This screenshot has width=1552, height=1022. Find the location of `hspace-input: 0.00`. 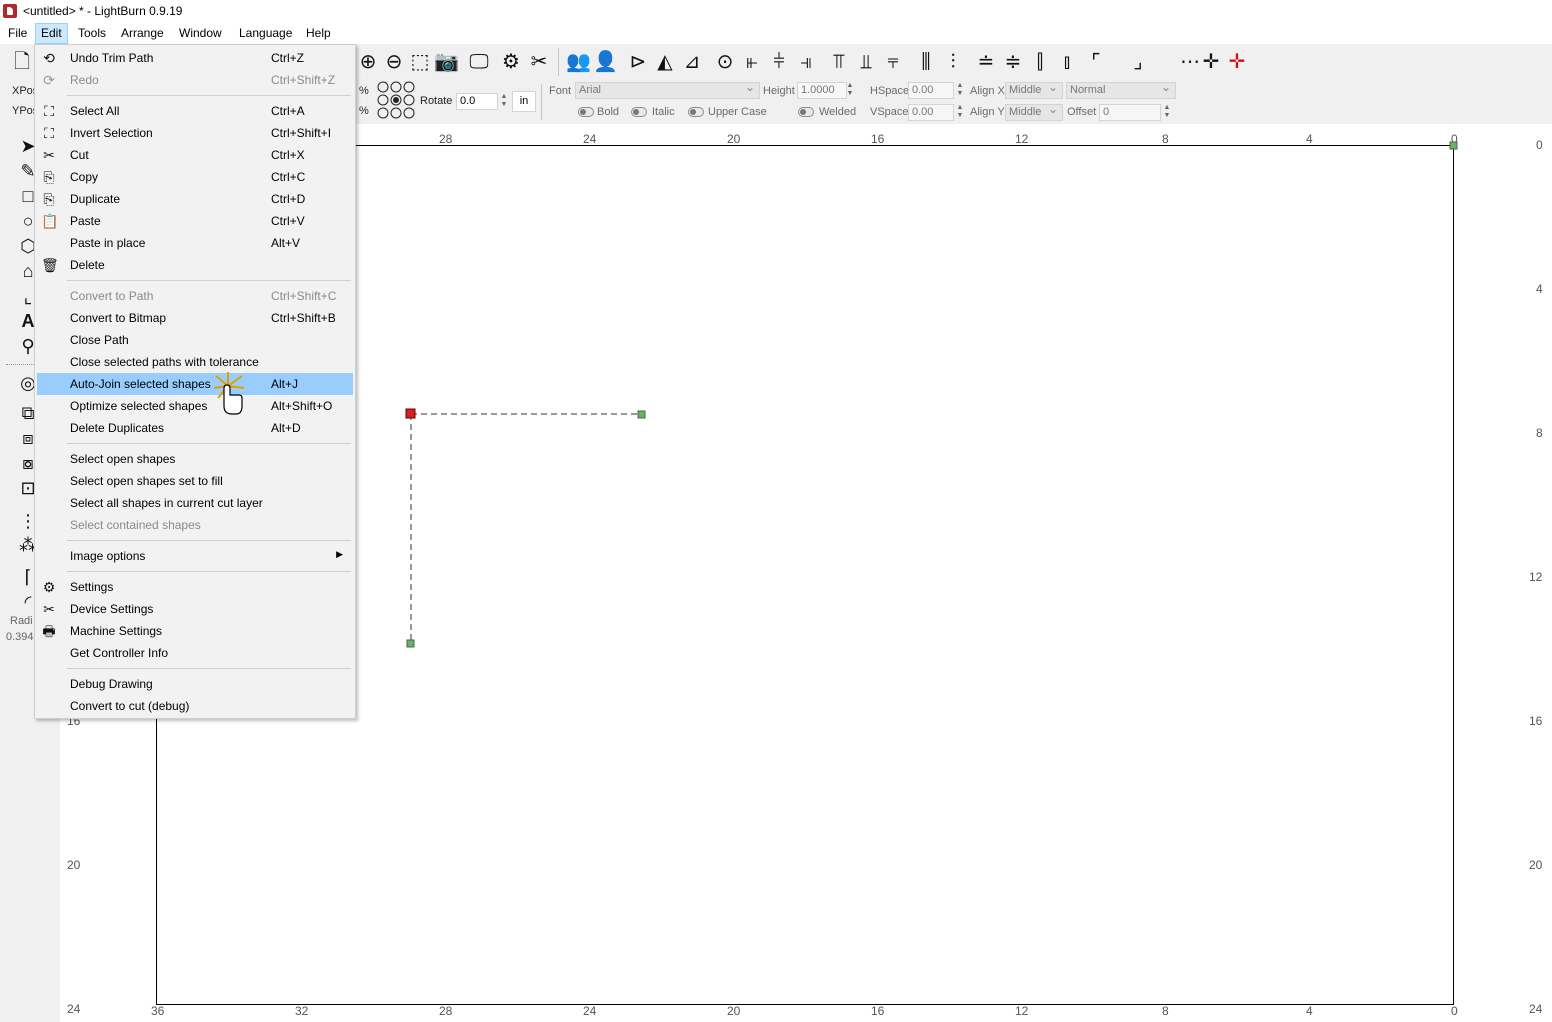

hspace-input: 0.00 is located at coordinates (931, 90).